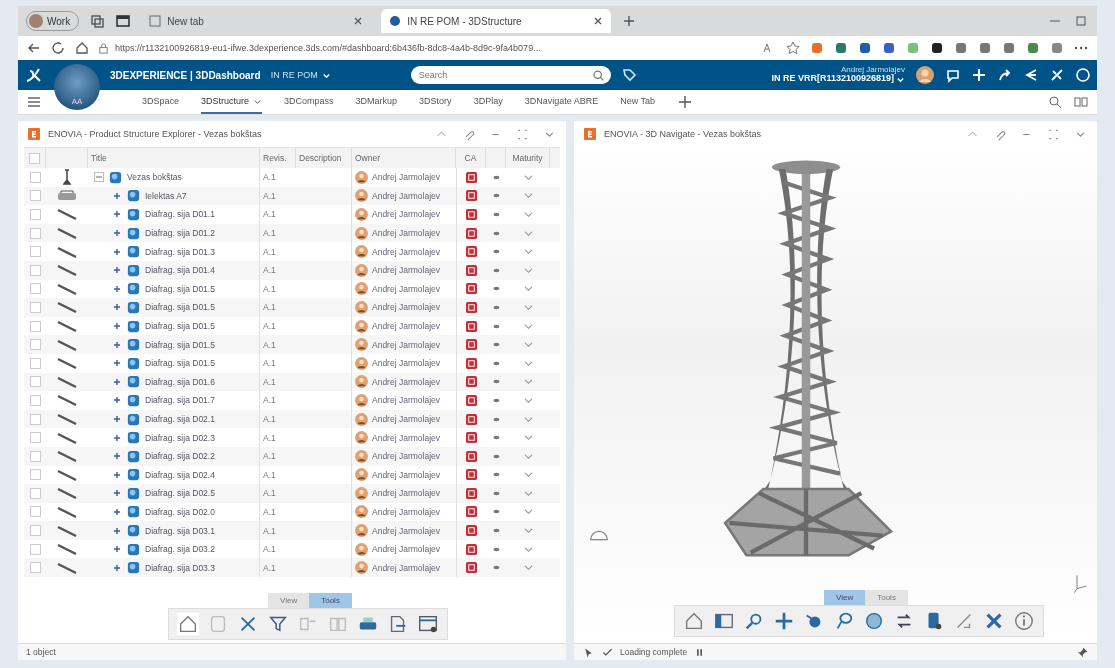 This screenshot has width=1115, height=668. Describe the element at coordinates (435, 102) in the screenshot. I see `dashboard-tab: 3DStory` at that location.